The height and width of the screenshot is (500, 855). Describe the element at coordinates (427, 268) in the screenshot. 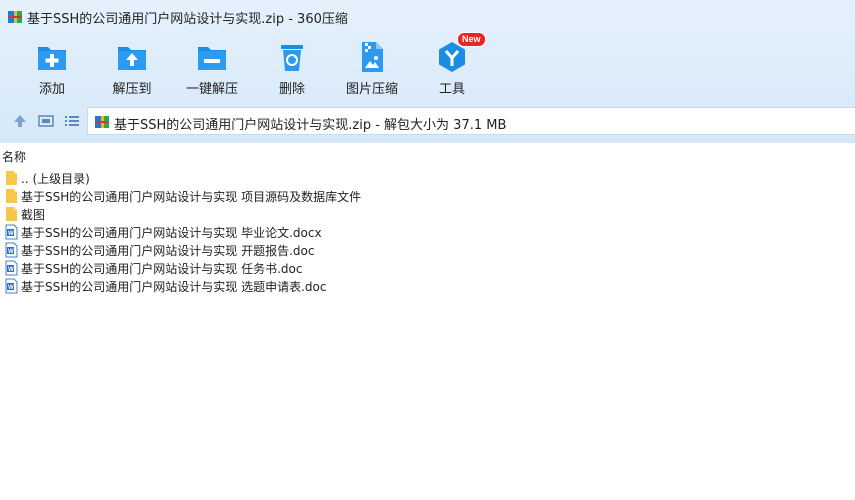

I see `list-item: W 基于SSH的公司通用门户网站设计与实现 任务书.doc` at that location.